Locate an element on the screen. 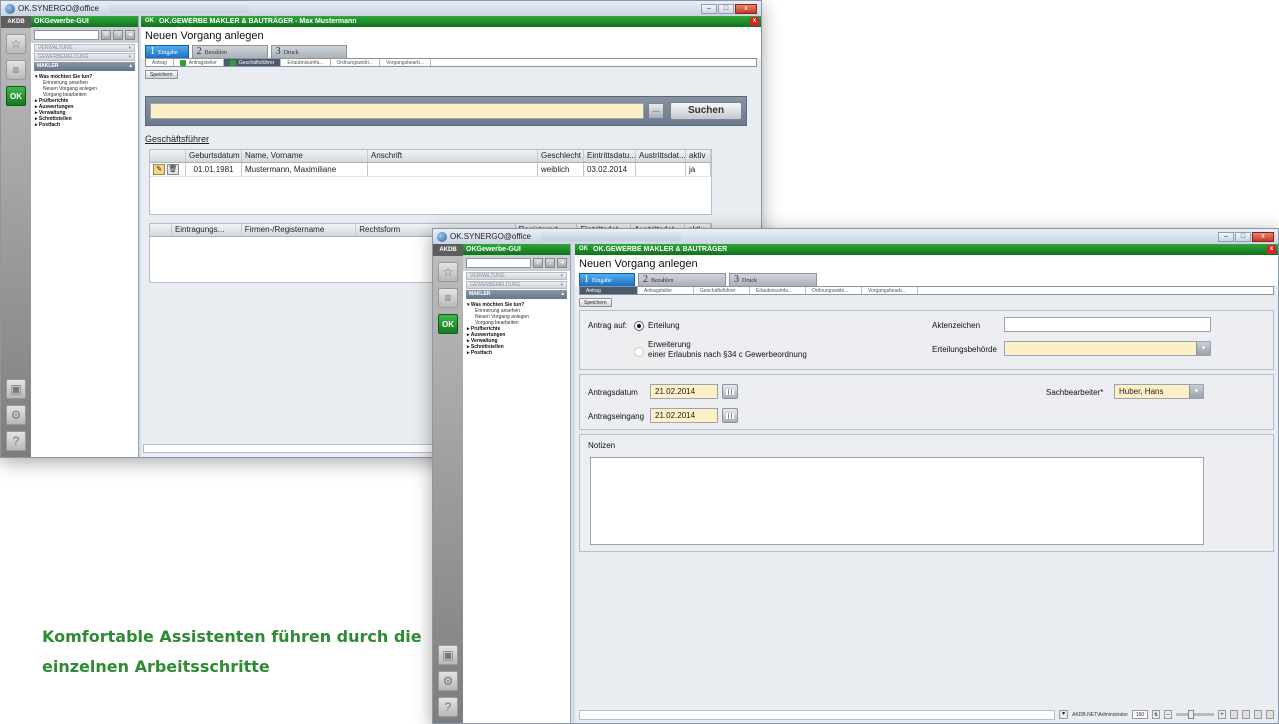 The image size is (1279, 724). delete-trash-icon: 🗑 is located at coordinates (173, 169).